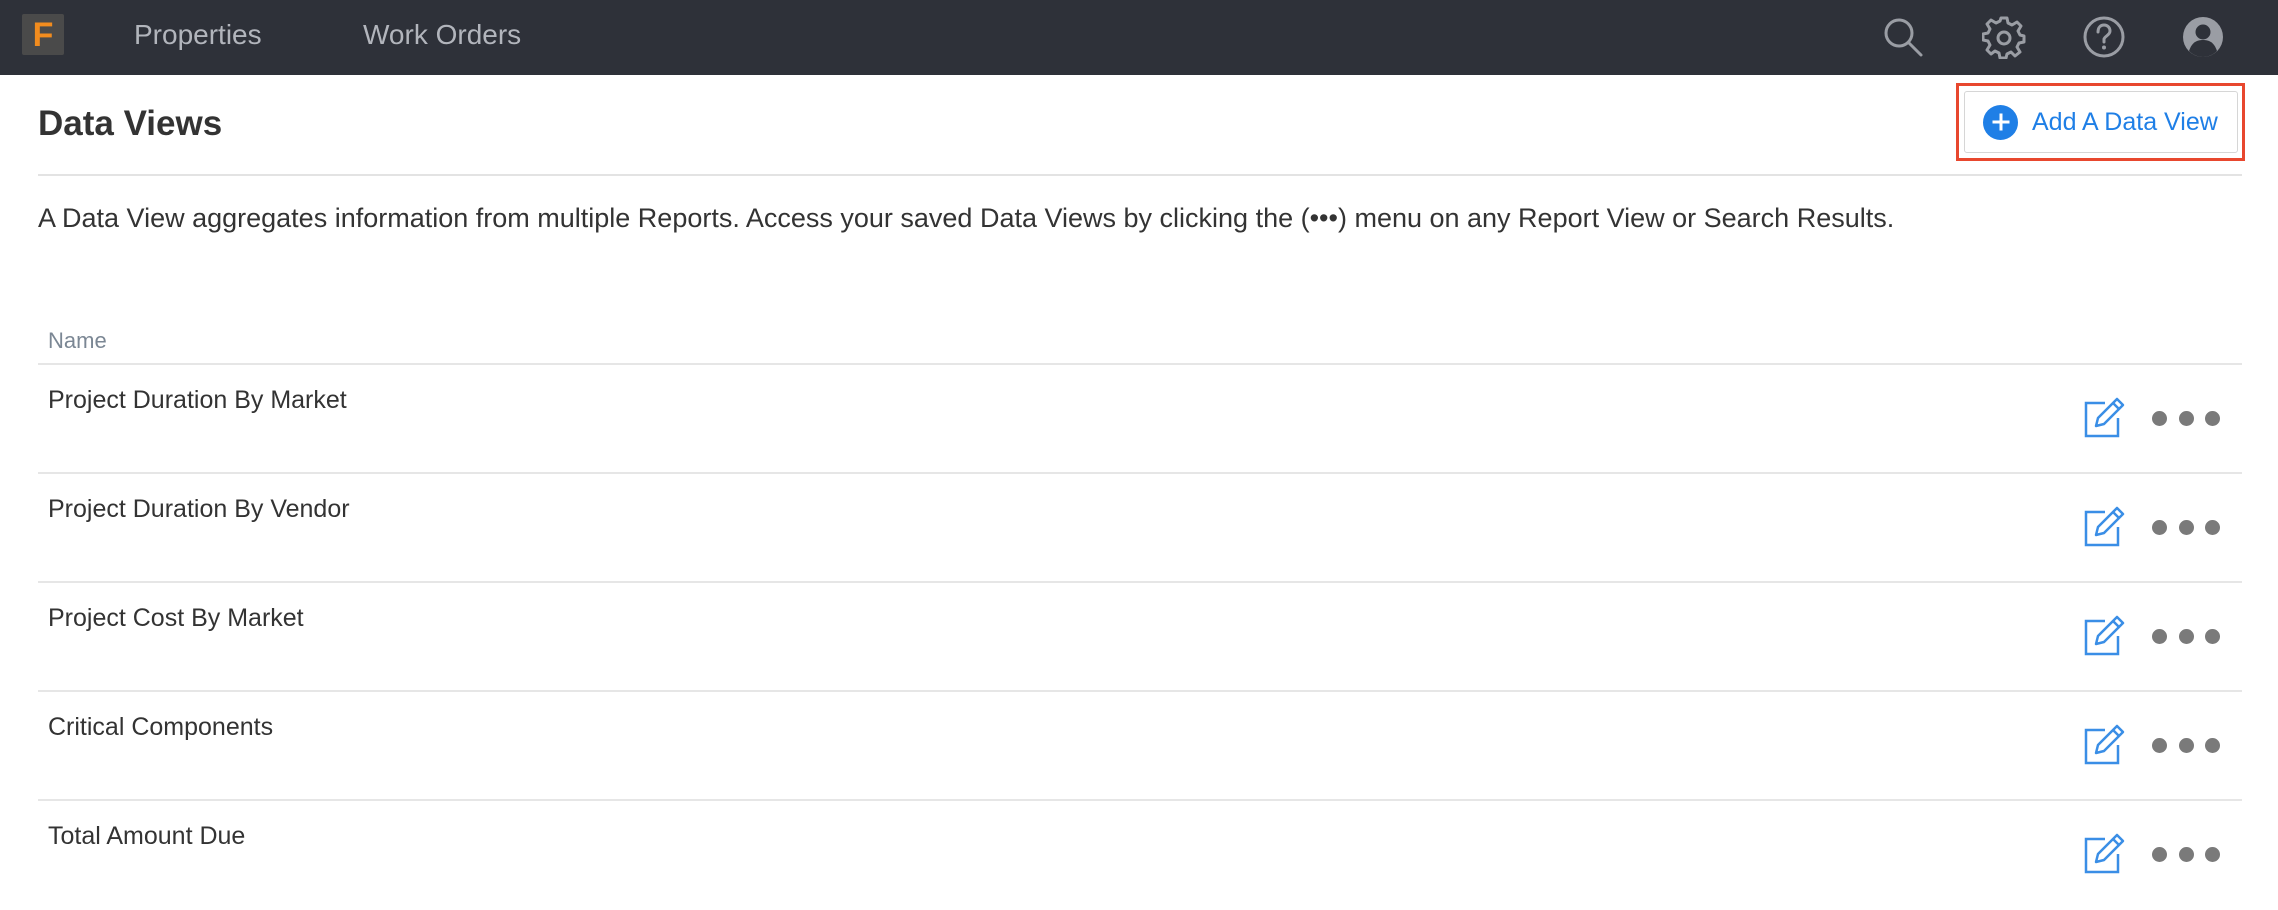 Image resolution: width=2278 pixels, height=910 pixels. Describe the element at coordinates (1903, 37) in the screenshot. I see `search-icon` at that location.